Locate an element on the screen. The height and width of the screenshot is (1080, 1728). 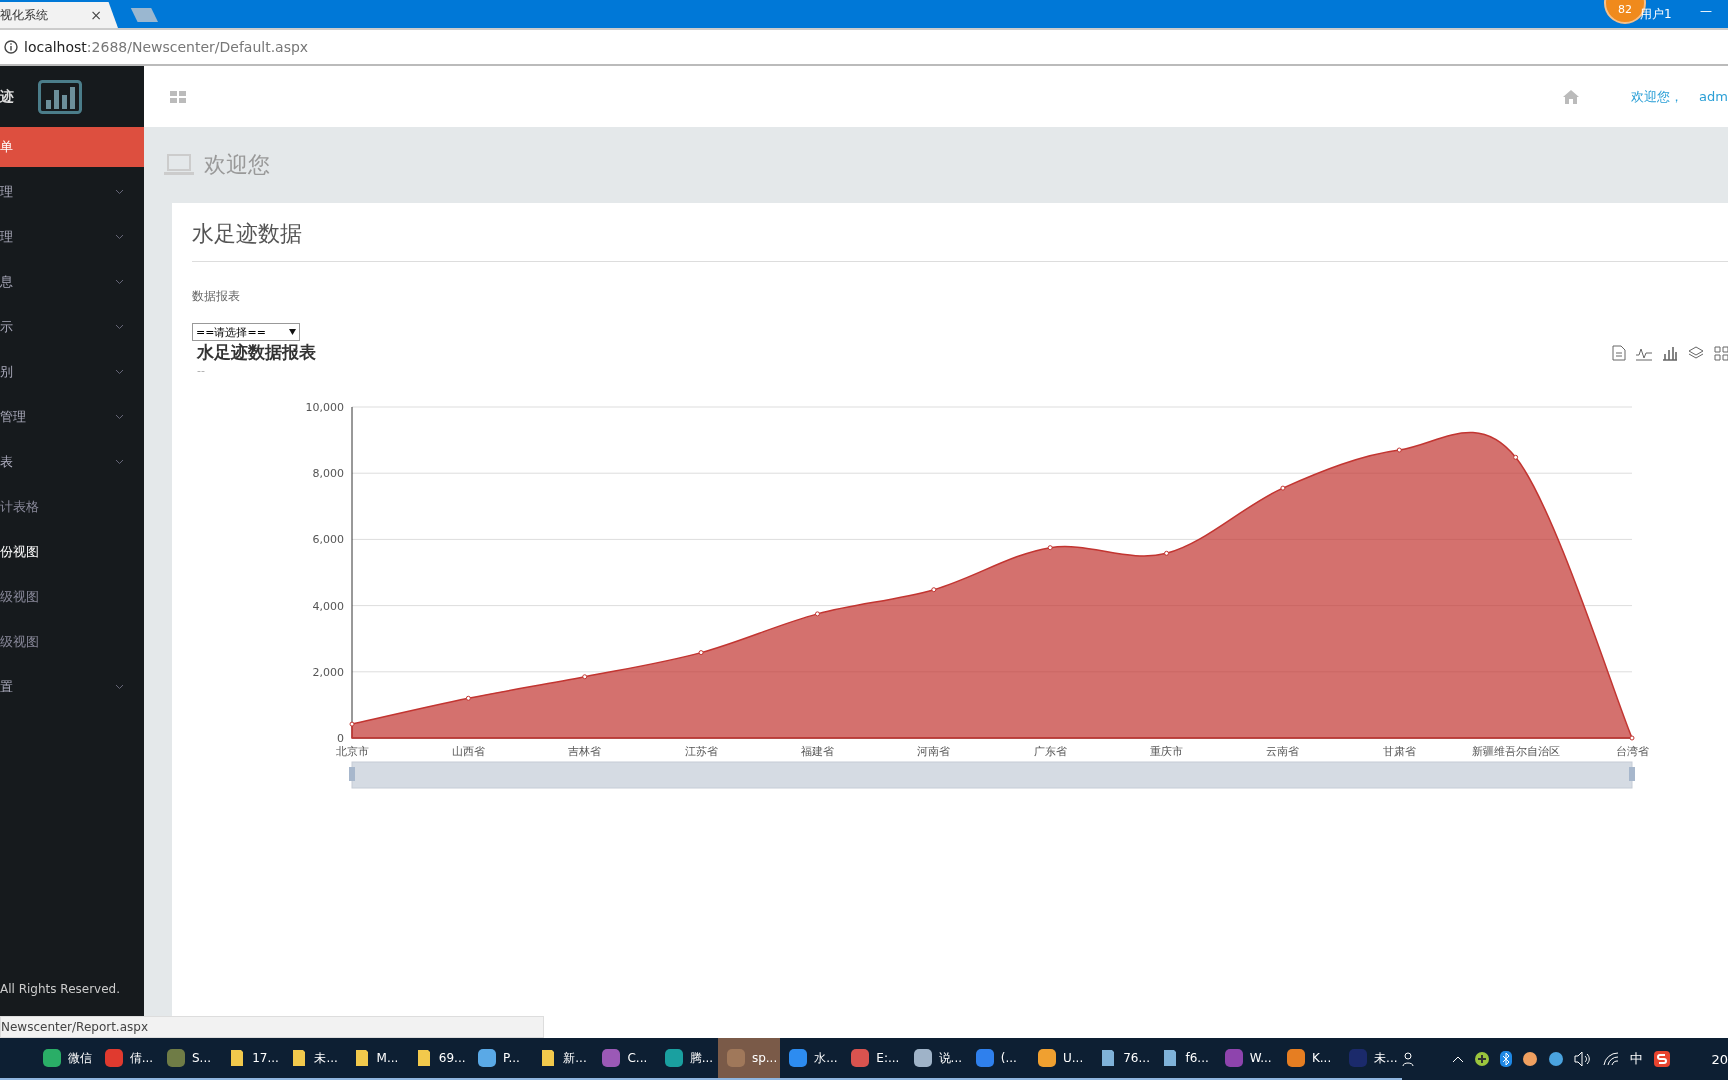
section-label: 数据报表 is located at coordinates (216, 296).